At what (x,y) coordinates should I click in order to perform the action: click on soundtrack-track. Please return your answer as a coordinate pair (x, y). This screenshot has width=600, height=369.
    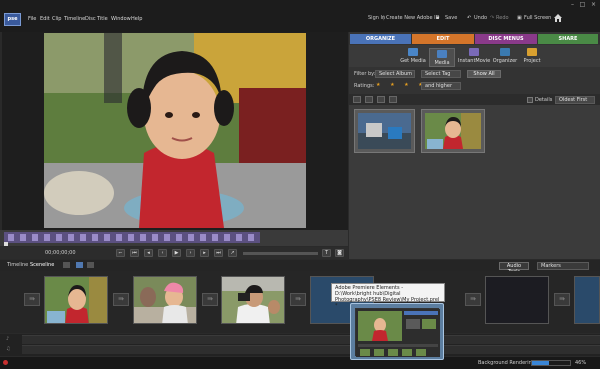
    Looking at the image, I should click on (311, 349).